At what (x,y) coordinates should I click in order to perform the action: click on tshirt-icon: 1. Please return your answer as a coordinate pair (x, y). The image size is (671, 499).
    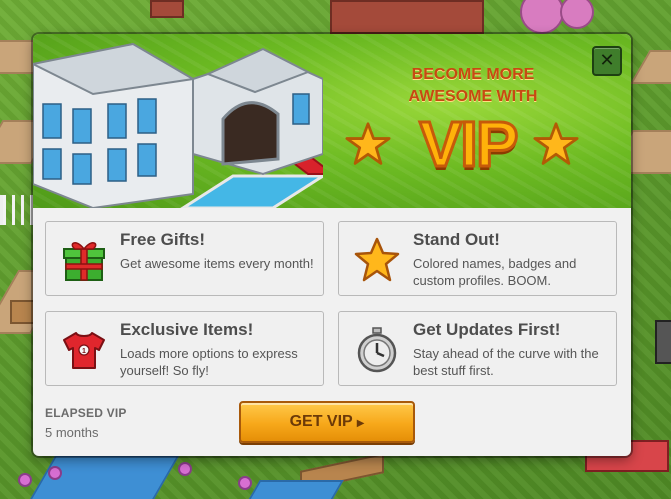
    Looking at the image, I should click on (84, 350).